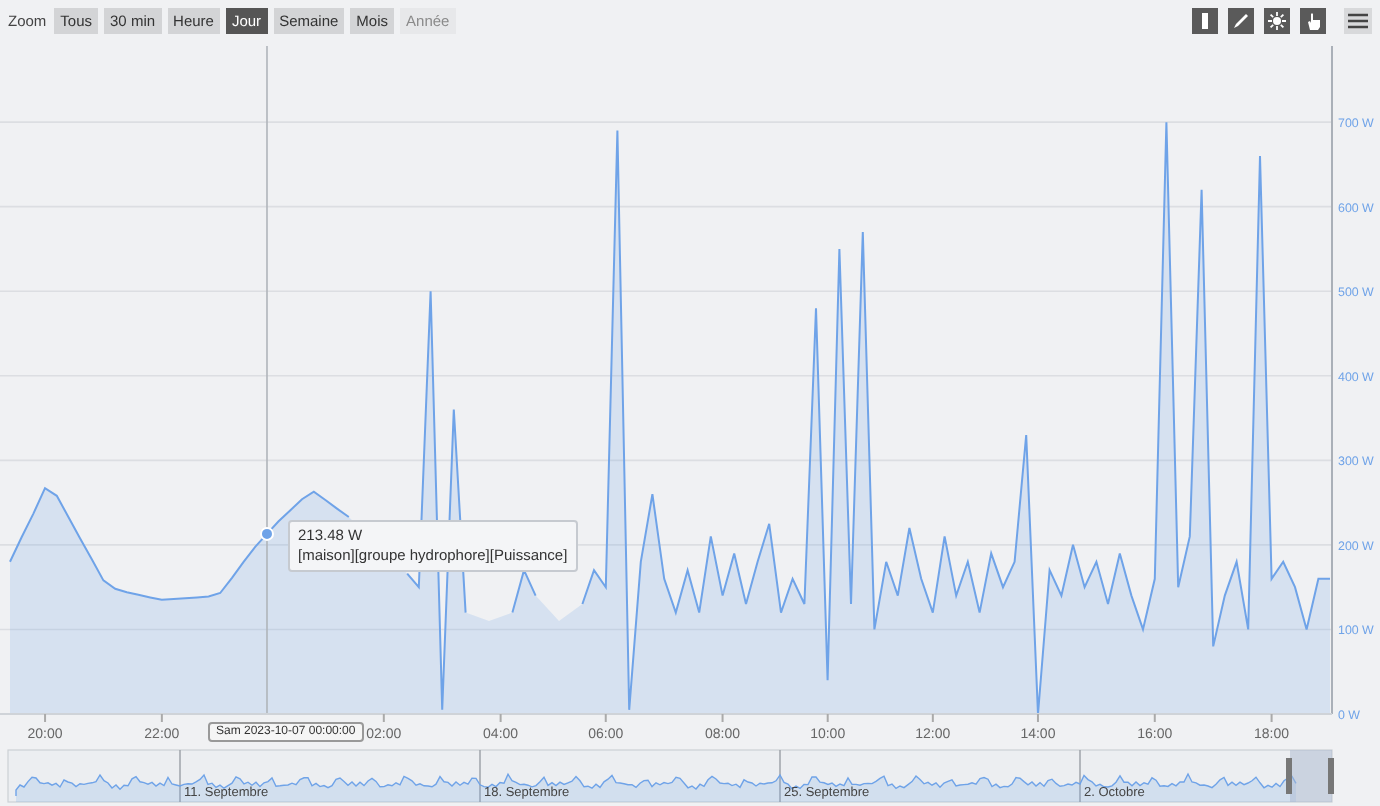  I want to click on sun-icon, so click(1277, 20).